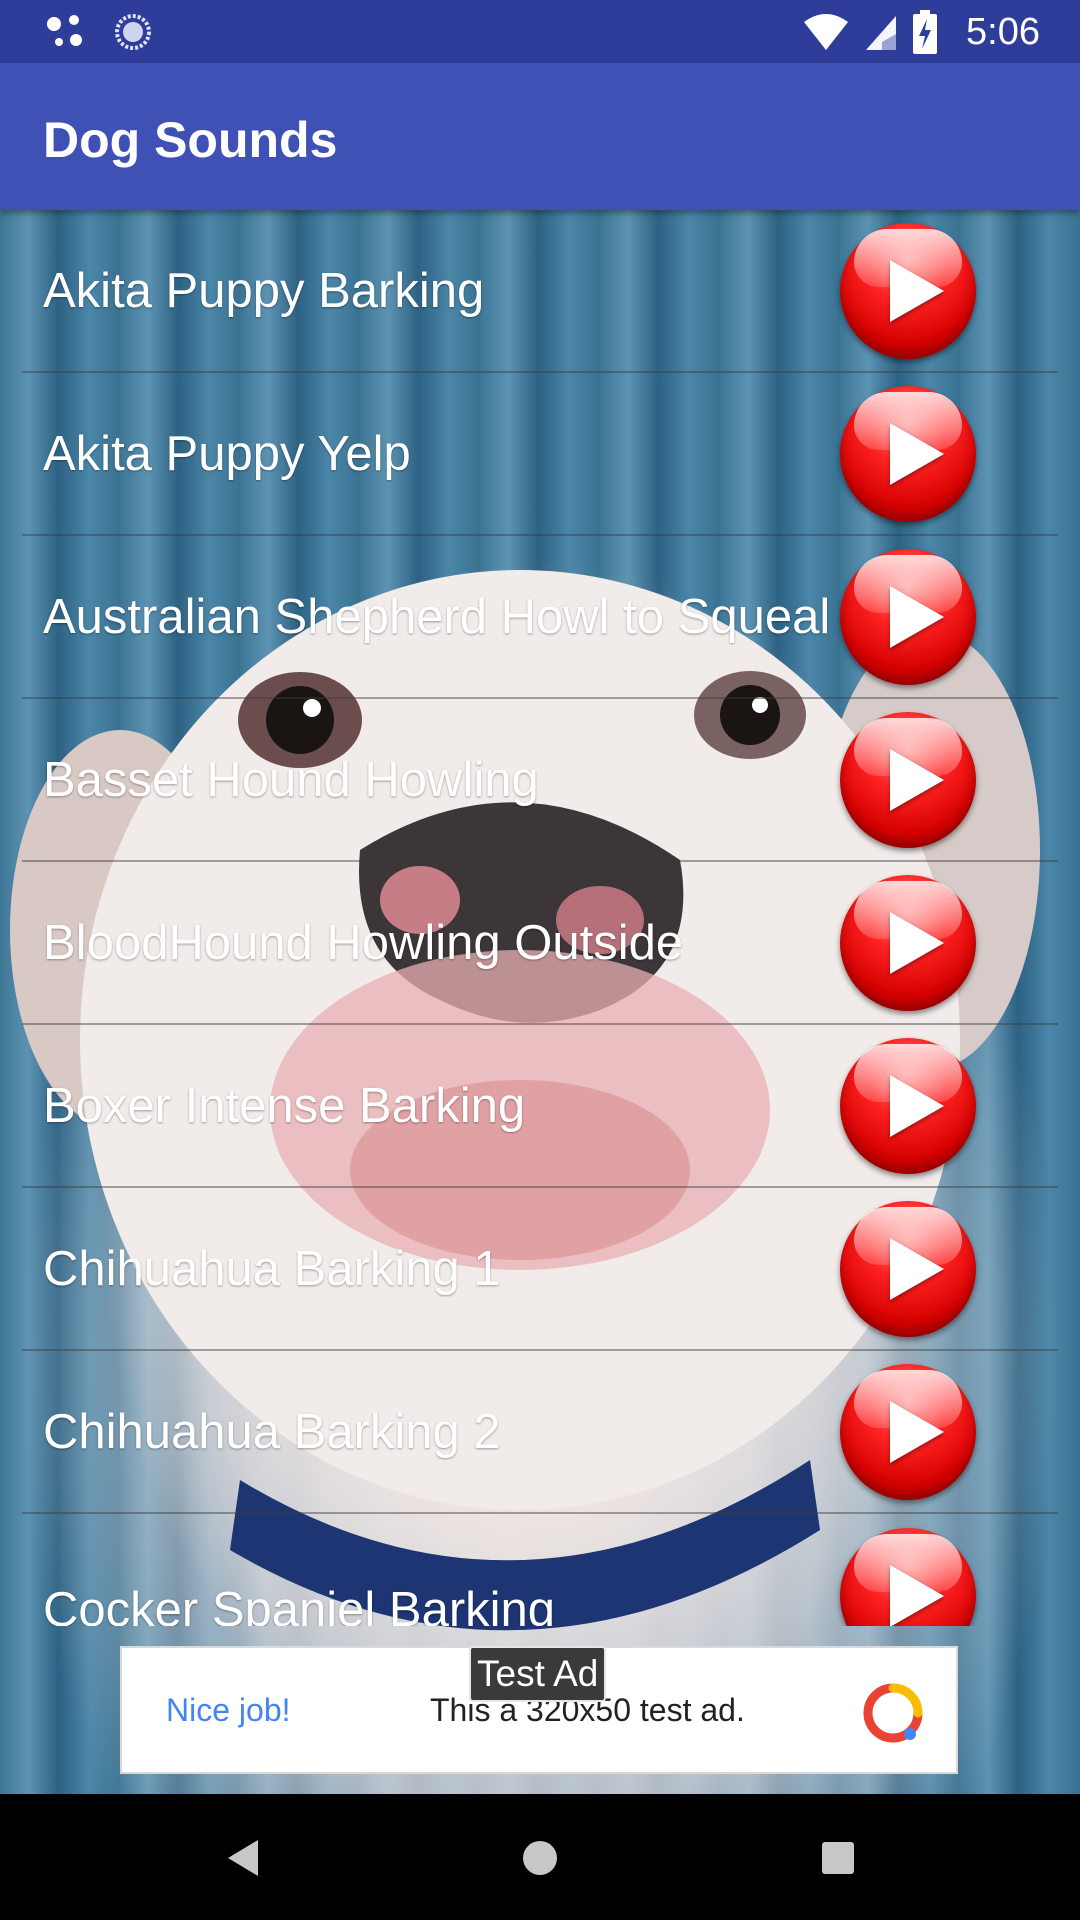 The image size is (1080, 1920). Describe the element at coordinates (299, 1604) in the screenshot. I see `sound-label: Cocker Spaniel Barking` at that location.